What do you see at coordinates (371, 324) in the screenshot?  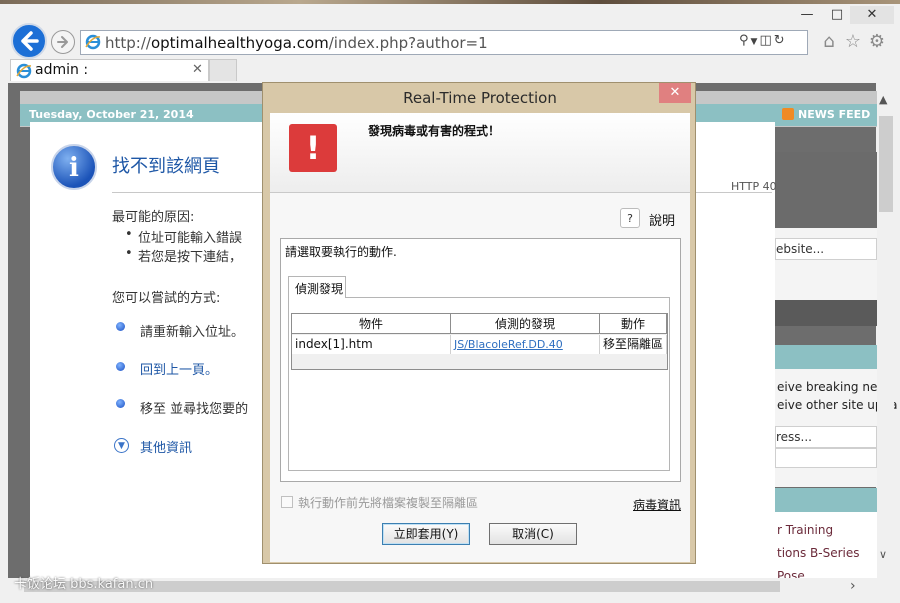 I see `column-header-object: 物件` at bounding box center [371, 324].